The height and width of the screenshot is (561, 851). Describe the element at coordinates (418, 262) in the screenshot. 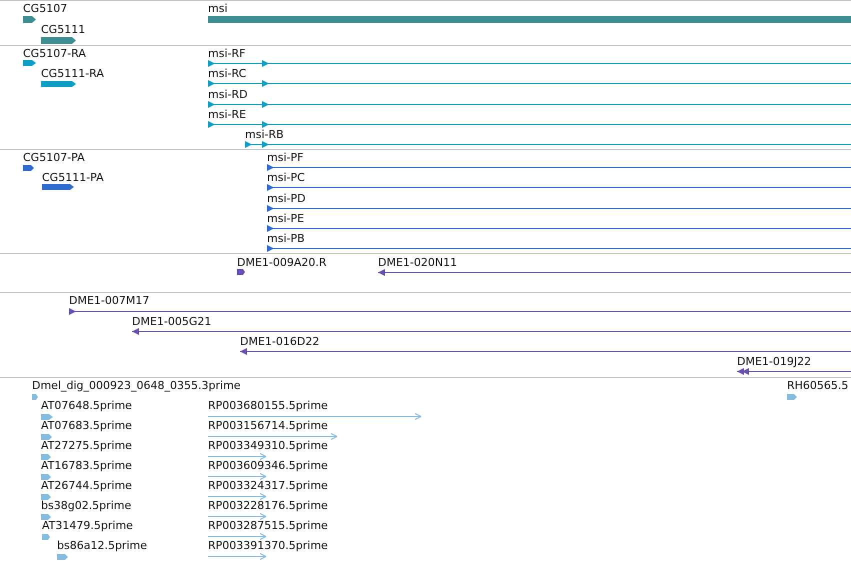

I see `feature-label: DME1-020N11` at that location.